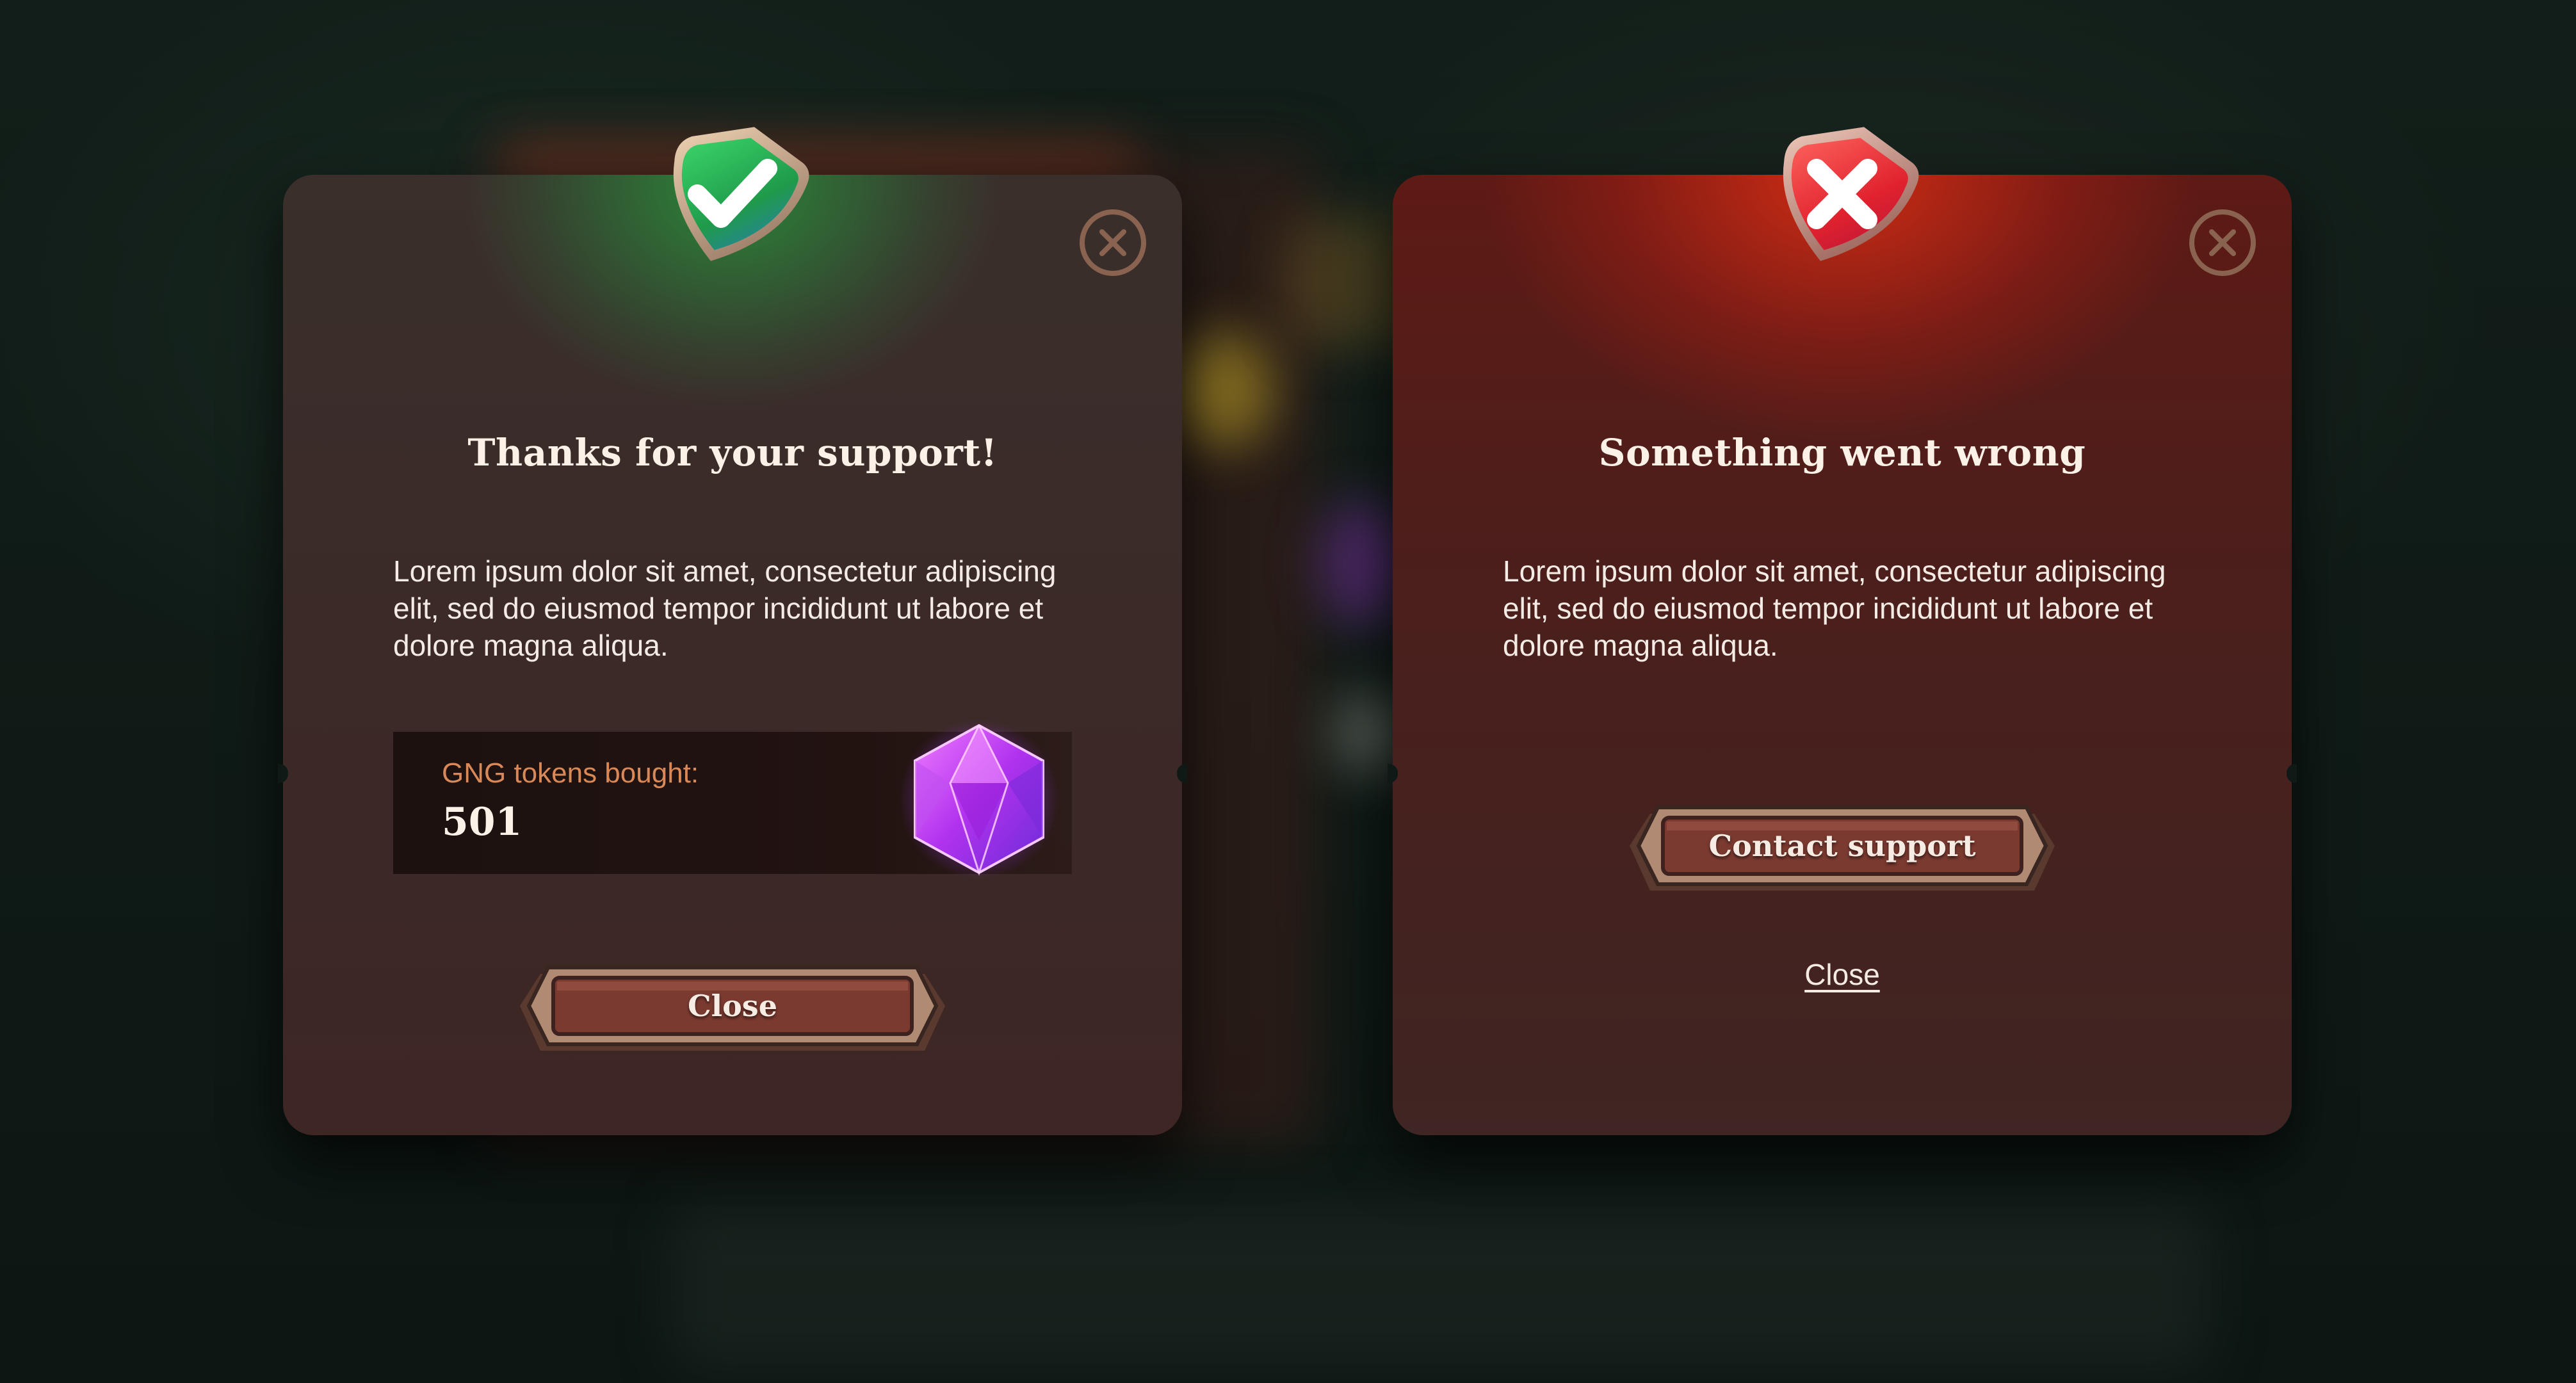  Describe the element at coordinates (570, 773) in the screenshot. I see `tokens-label: GNG tokens bought:` at that location.